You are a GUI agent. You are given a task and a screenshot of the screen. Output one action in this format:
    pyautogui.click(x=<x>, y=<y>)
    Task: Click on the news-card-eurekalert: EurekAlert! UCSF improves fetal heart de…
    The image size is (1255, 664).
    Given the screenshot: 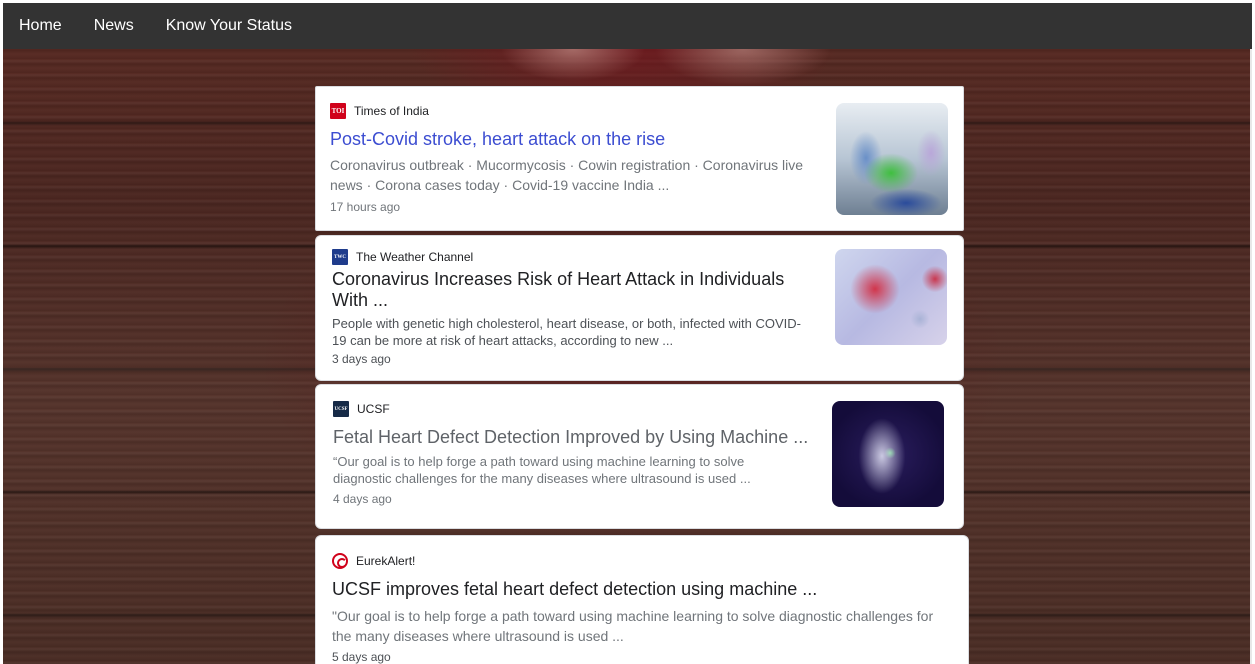 What is the action you would take?
    pyautogui.click(x=642, y=599)
    